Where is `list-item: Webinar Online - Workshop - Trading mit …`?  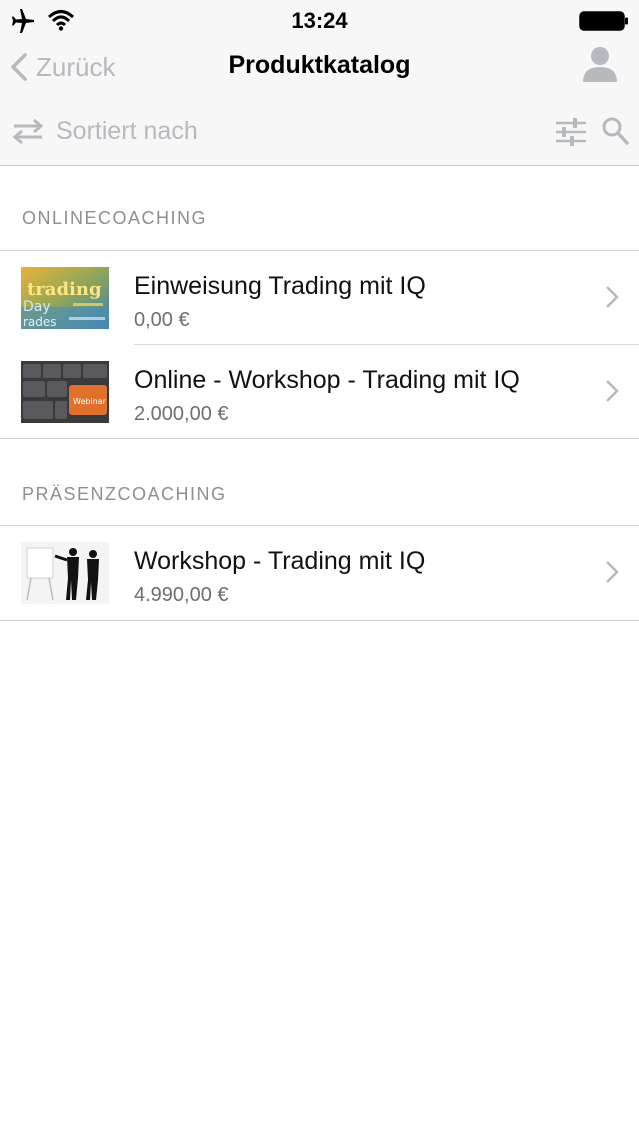 list-item: Webinar Online - Workshop - Trading mit … is located at coordinates (319, 392).